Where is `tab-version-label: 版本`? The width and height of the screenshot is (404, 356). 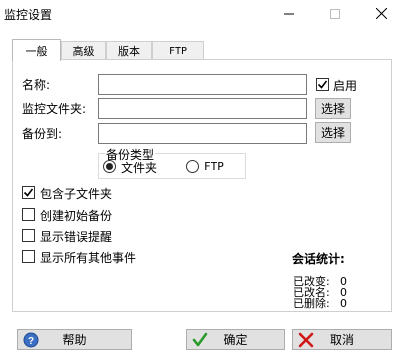 tab-version-label: 版本 is located at coordinates (129, 51).